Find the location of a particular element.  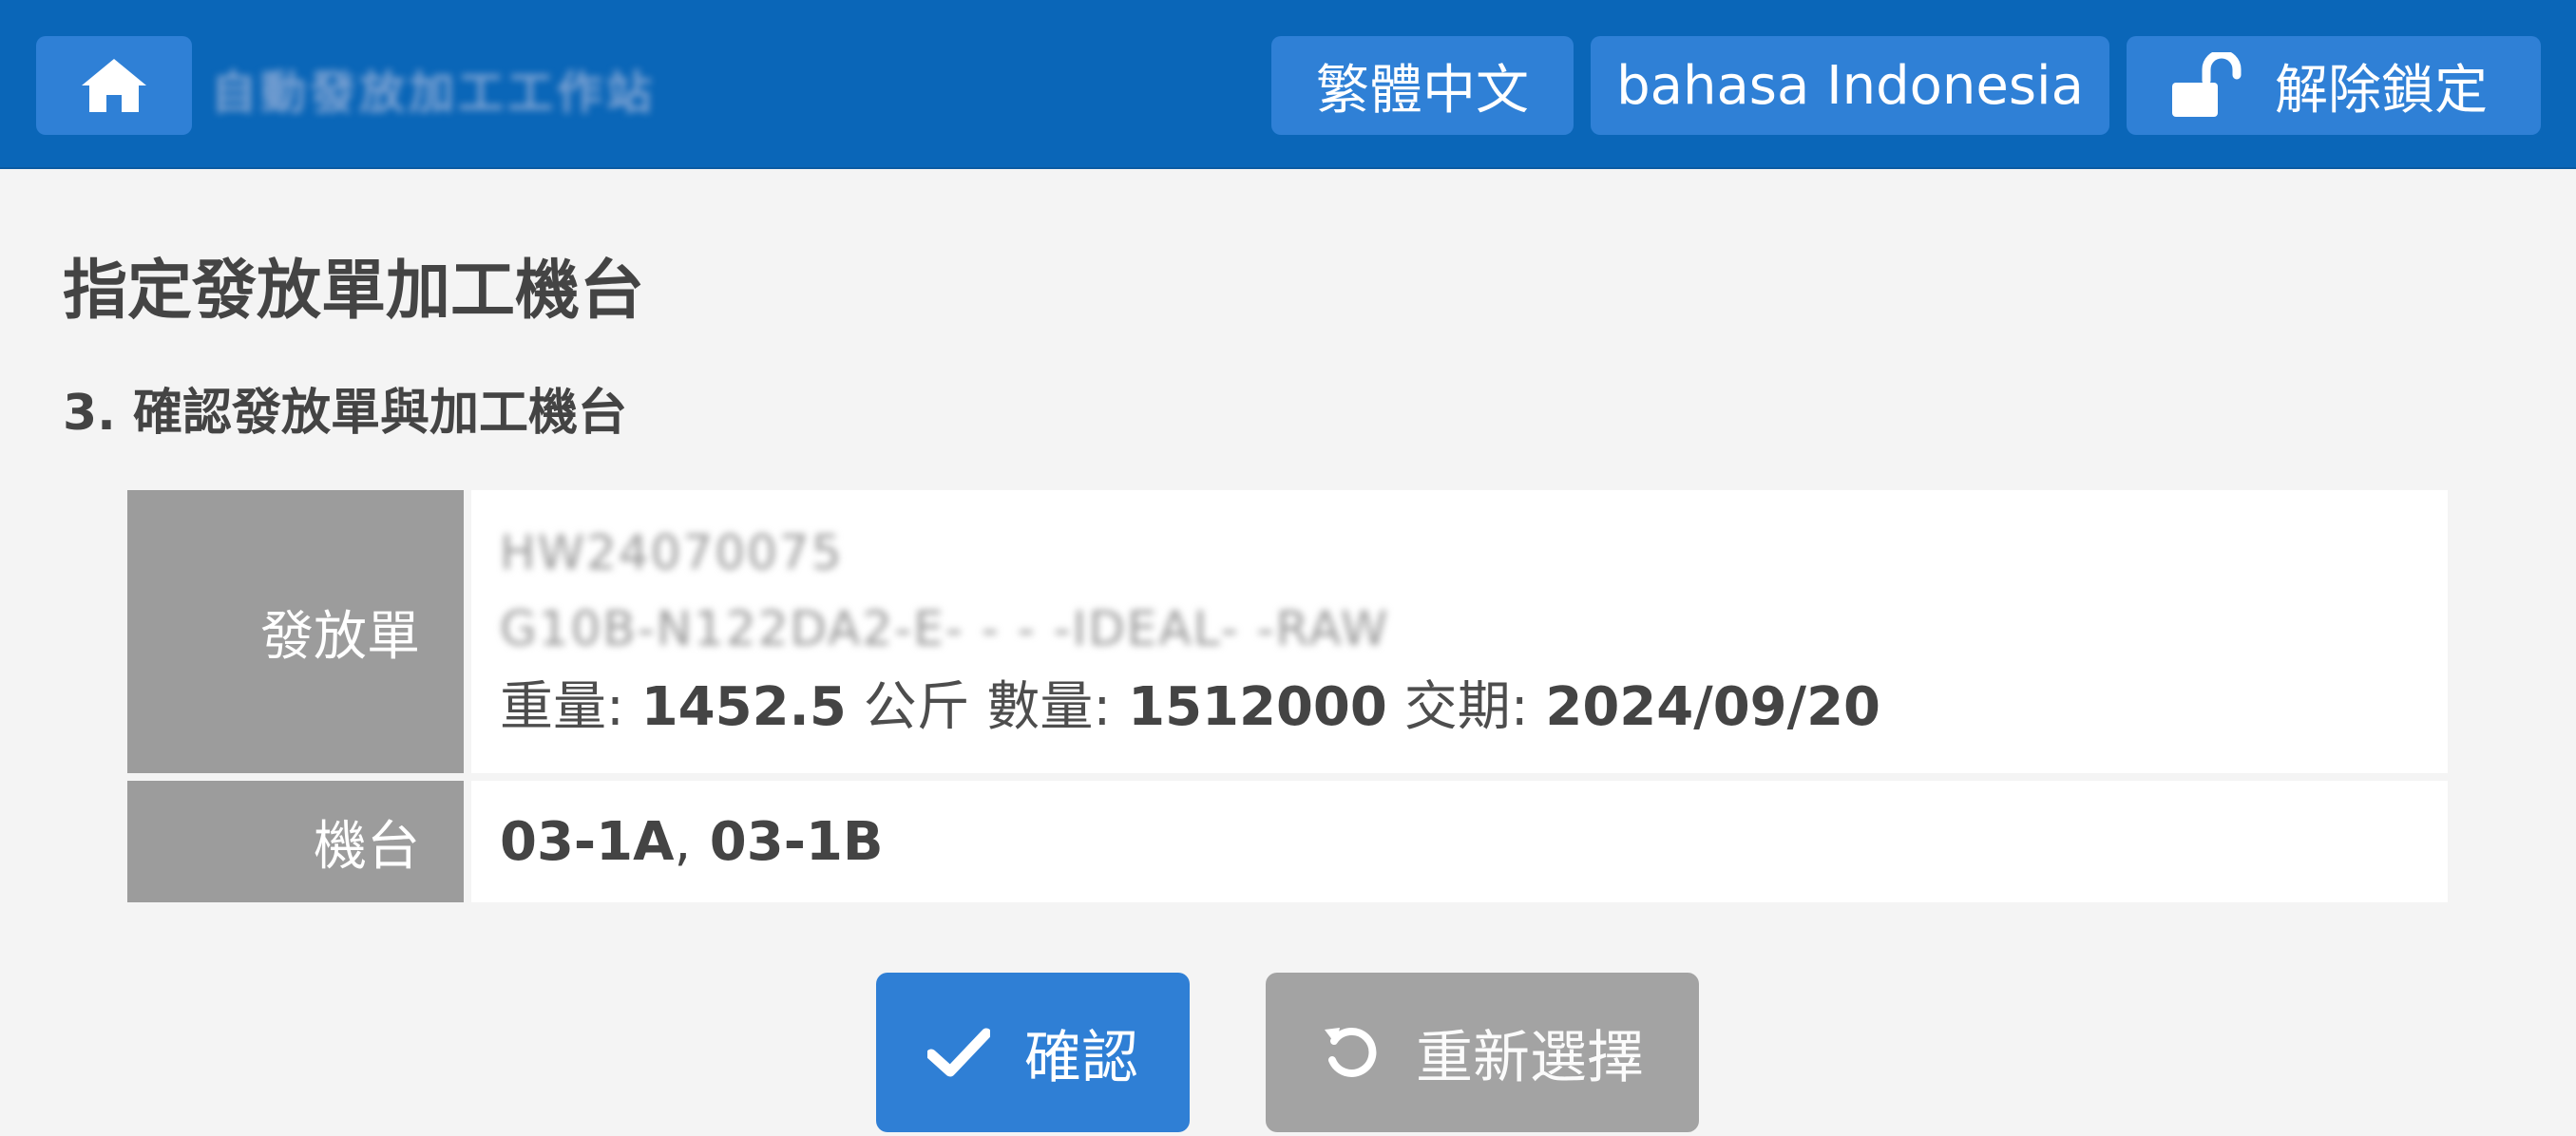

home-button is located at coordinates (114, 86).